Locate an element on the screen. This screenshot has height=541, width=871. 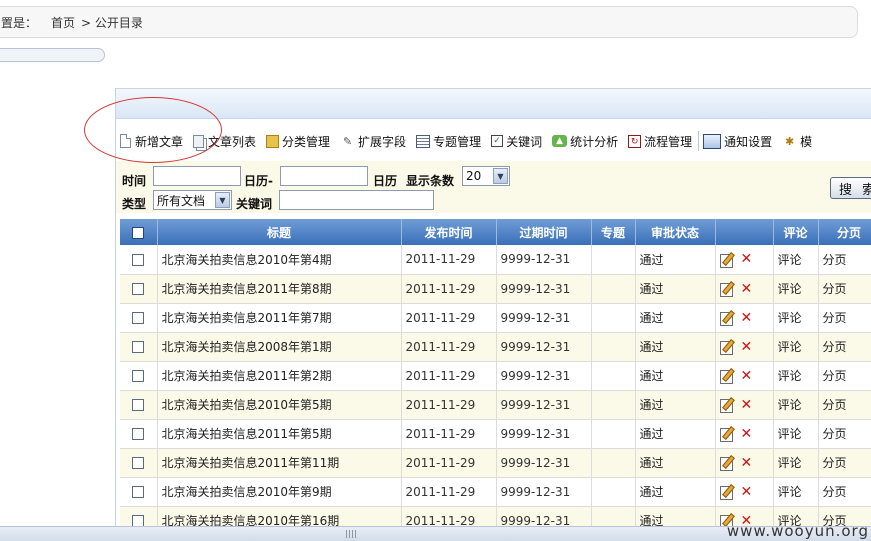
article-title-link: 北京海关拍卖信息2011年第11期 is located at coordinates (279, 463).